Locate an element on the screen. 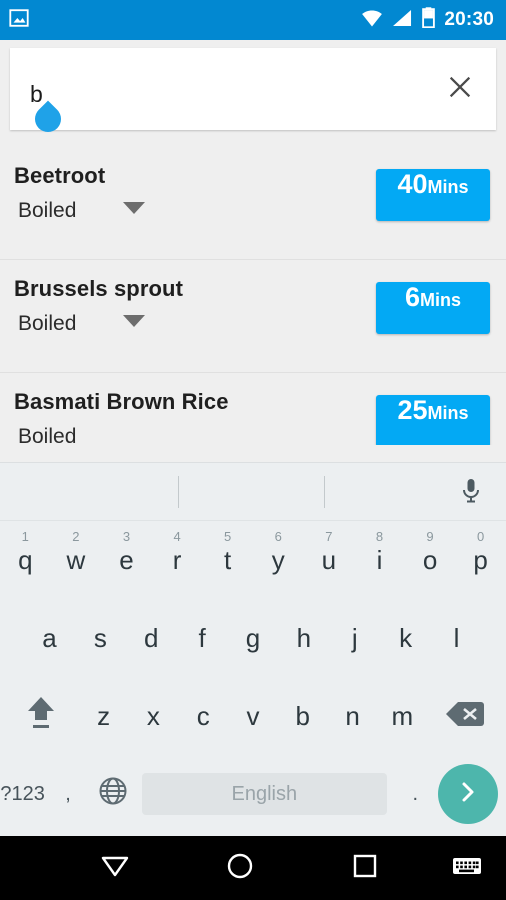 The image size is (506, 900). key-label: q is located at coordinates (25, 559).